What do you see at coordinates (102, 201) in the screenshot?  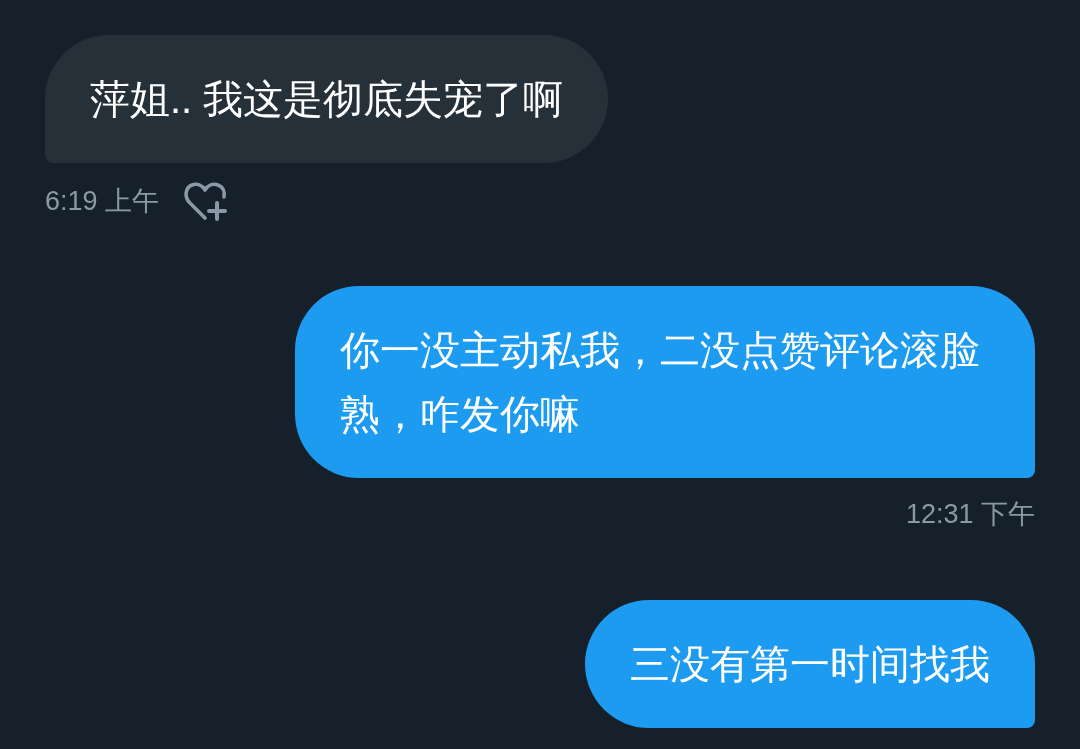 I see `message-time: 6:19 上午` at bounding box center [102, 201].